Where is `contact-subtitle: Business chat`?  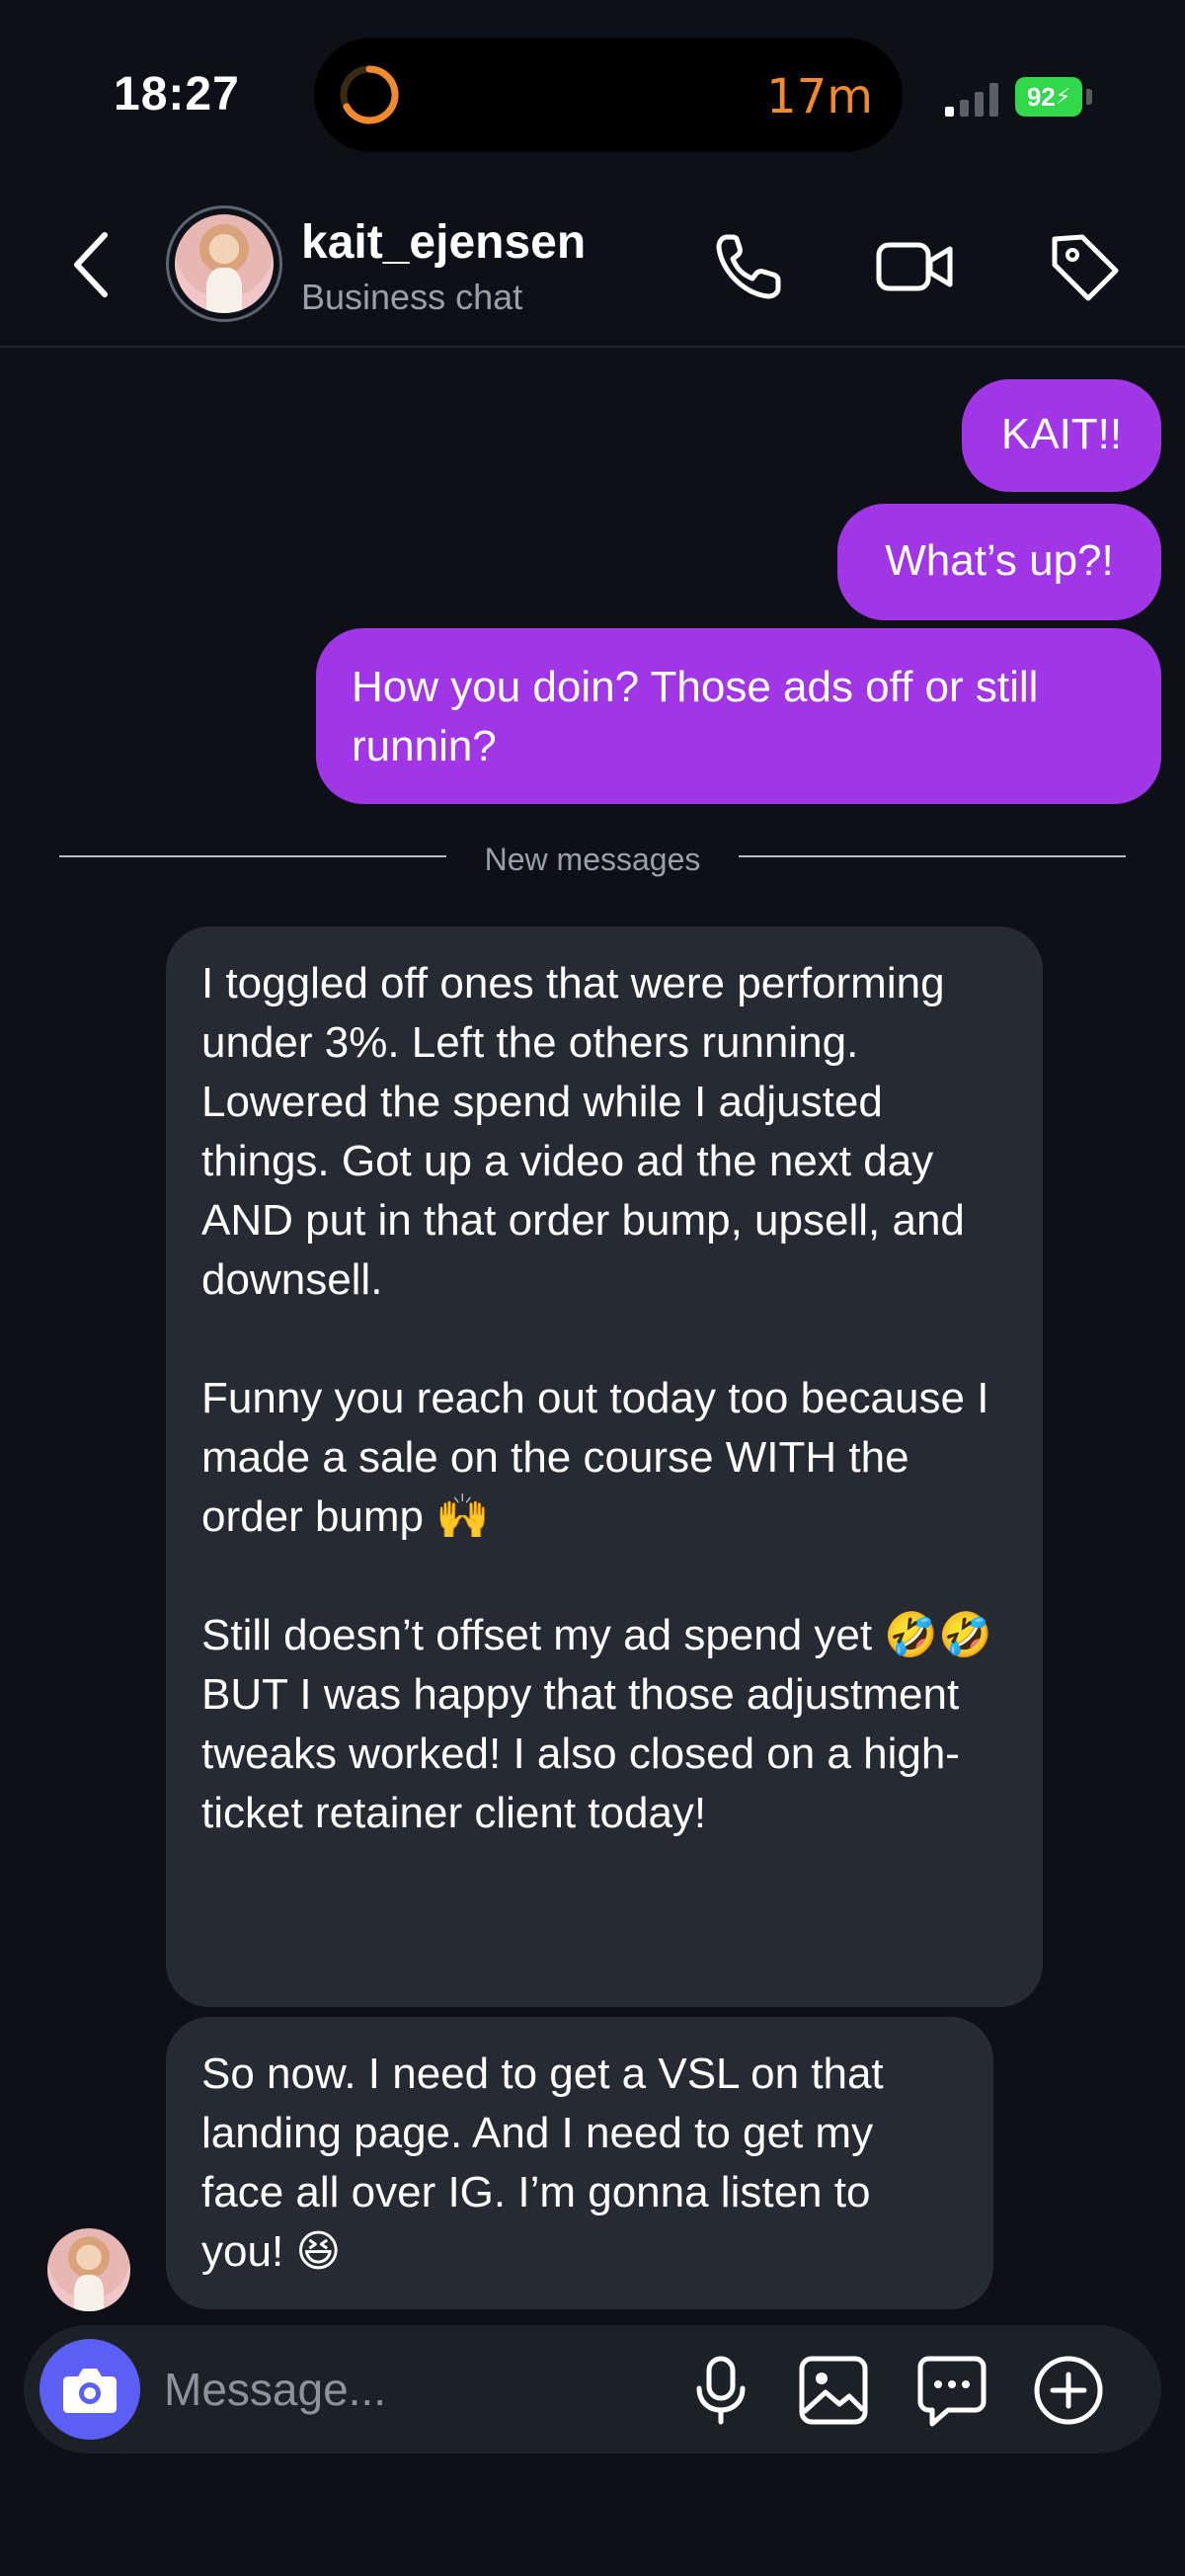 contact-subtitle: Business chat is located at coordinates (412, 297).